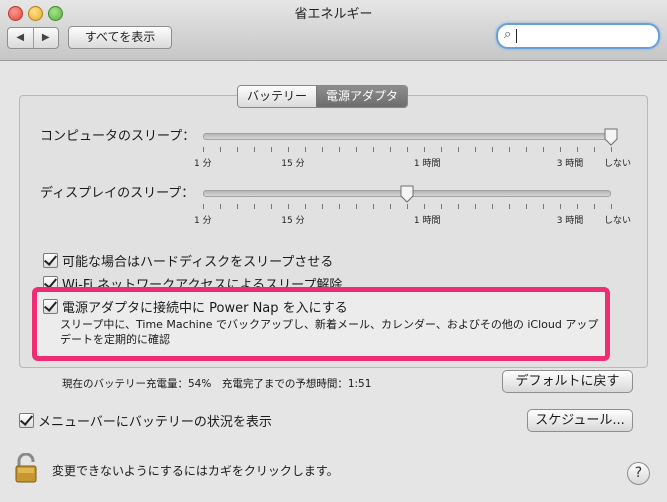 This screenshot has width=667, height=502. Describe the element at coordinates (516, 36) in the screenshot. I see `text-caret` at that location.